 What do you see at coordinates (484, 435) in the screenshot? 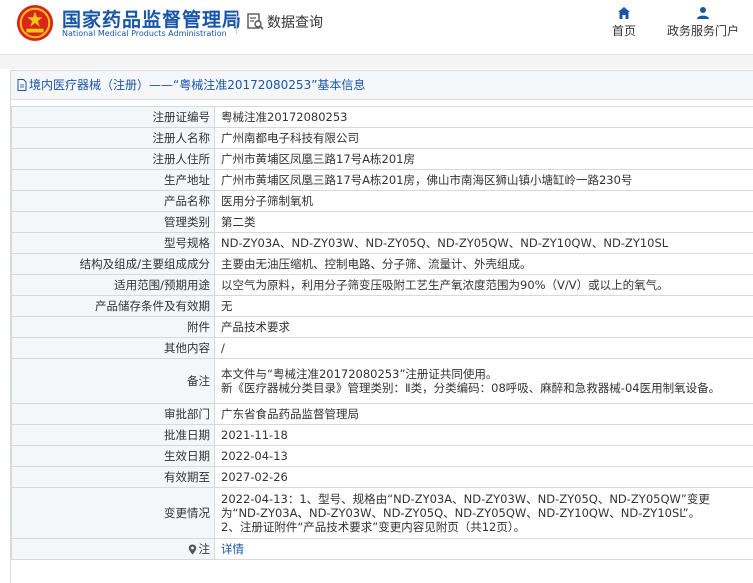
I see `row-value: 2021-11-18` at bounding box center [484, 435].